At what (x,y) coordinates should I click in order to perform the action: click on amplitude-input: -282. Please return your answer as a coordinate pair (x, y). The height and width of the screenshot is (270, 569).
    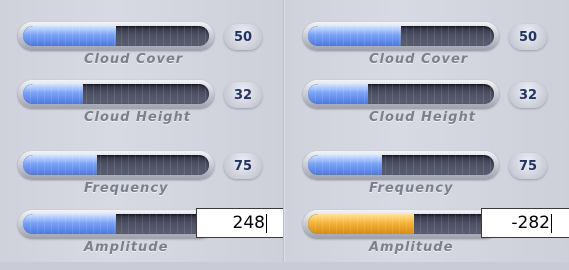
    Looking at the image, I should click on (525, 223).